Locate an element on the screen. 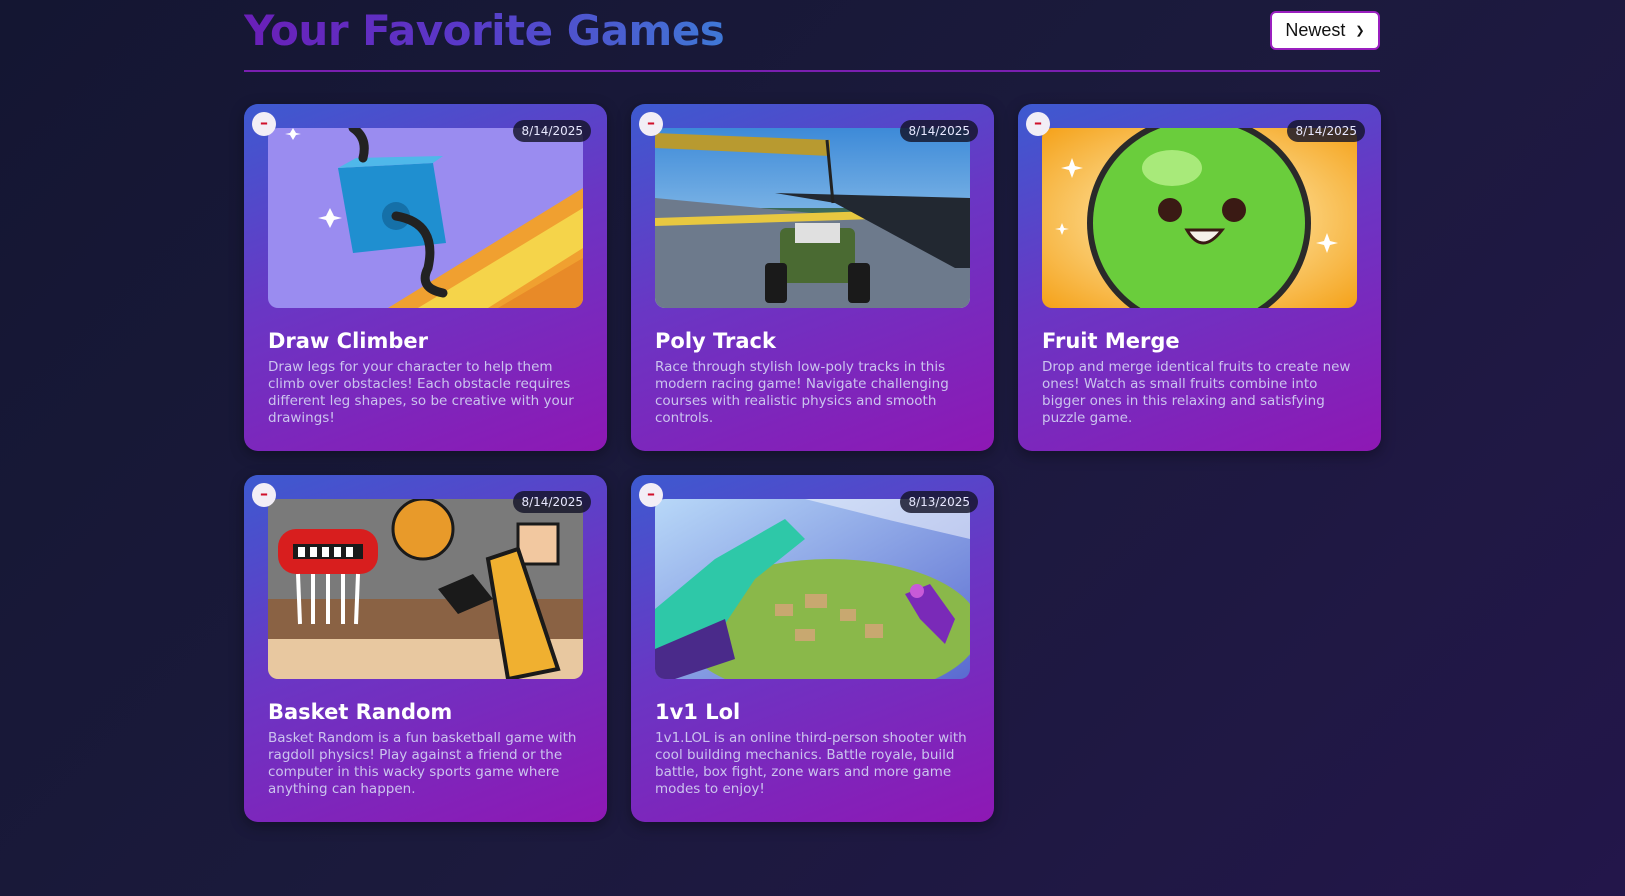 Image resolution: width=1625 pixels, height=896 pixels. sort-selected-value: Newest is located at coordinates (1315, 30).